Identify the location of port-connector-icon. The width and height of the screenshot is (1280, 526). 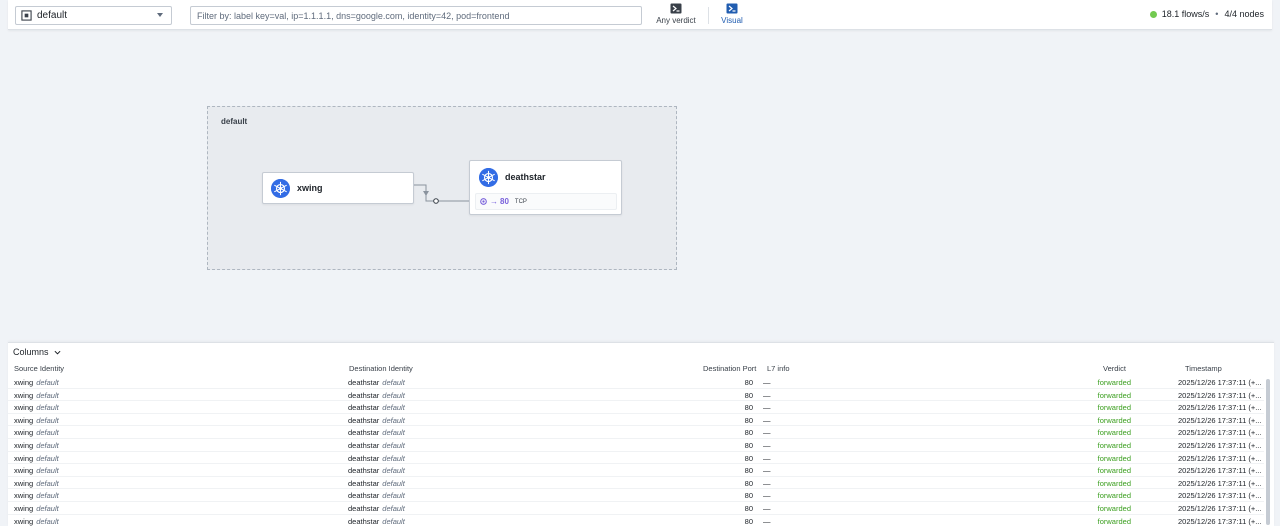
(483, 201).